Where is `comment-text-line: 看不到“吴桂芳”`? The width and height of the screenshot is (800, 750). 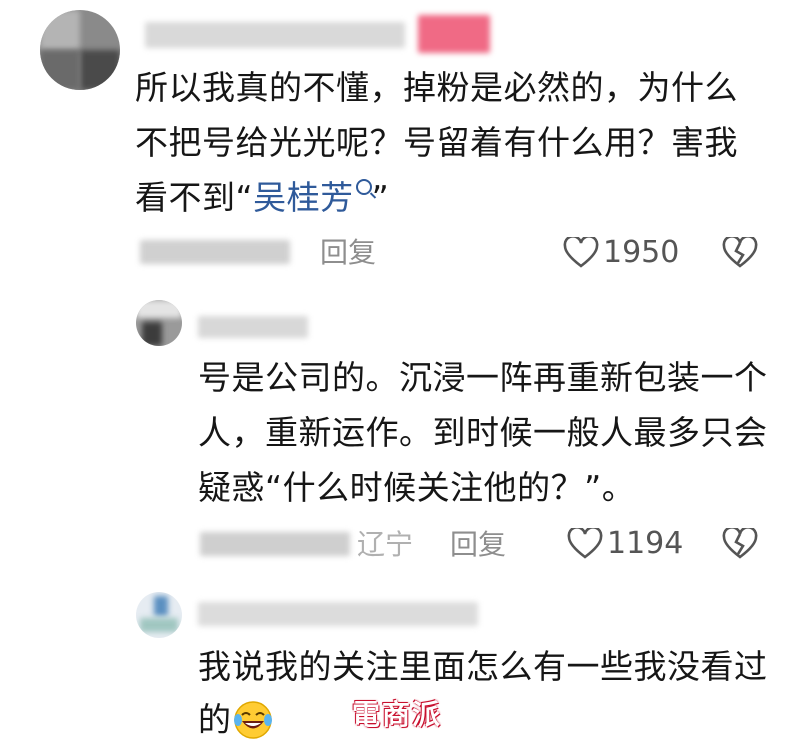 comment-text-line: 看不到“吴桂芳” is located at coordinates (262, 198).